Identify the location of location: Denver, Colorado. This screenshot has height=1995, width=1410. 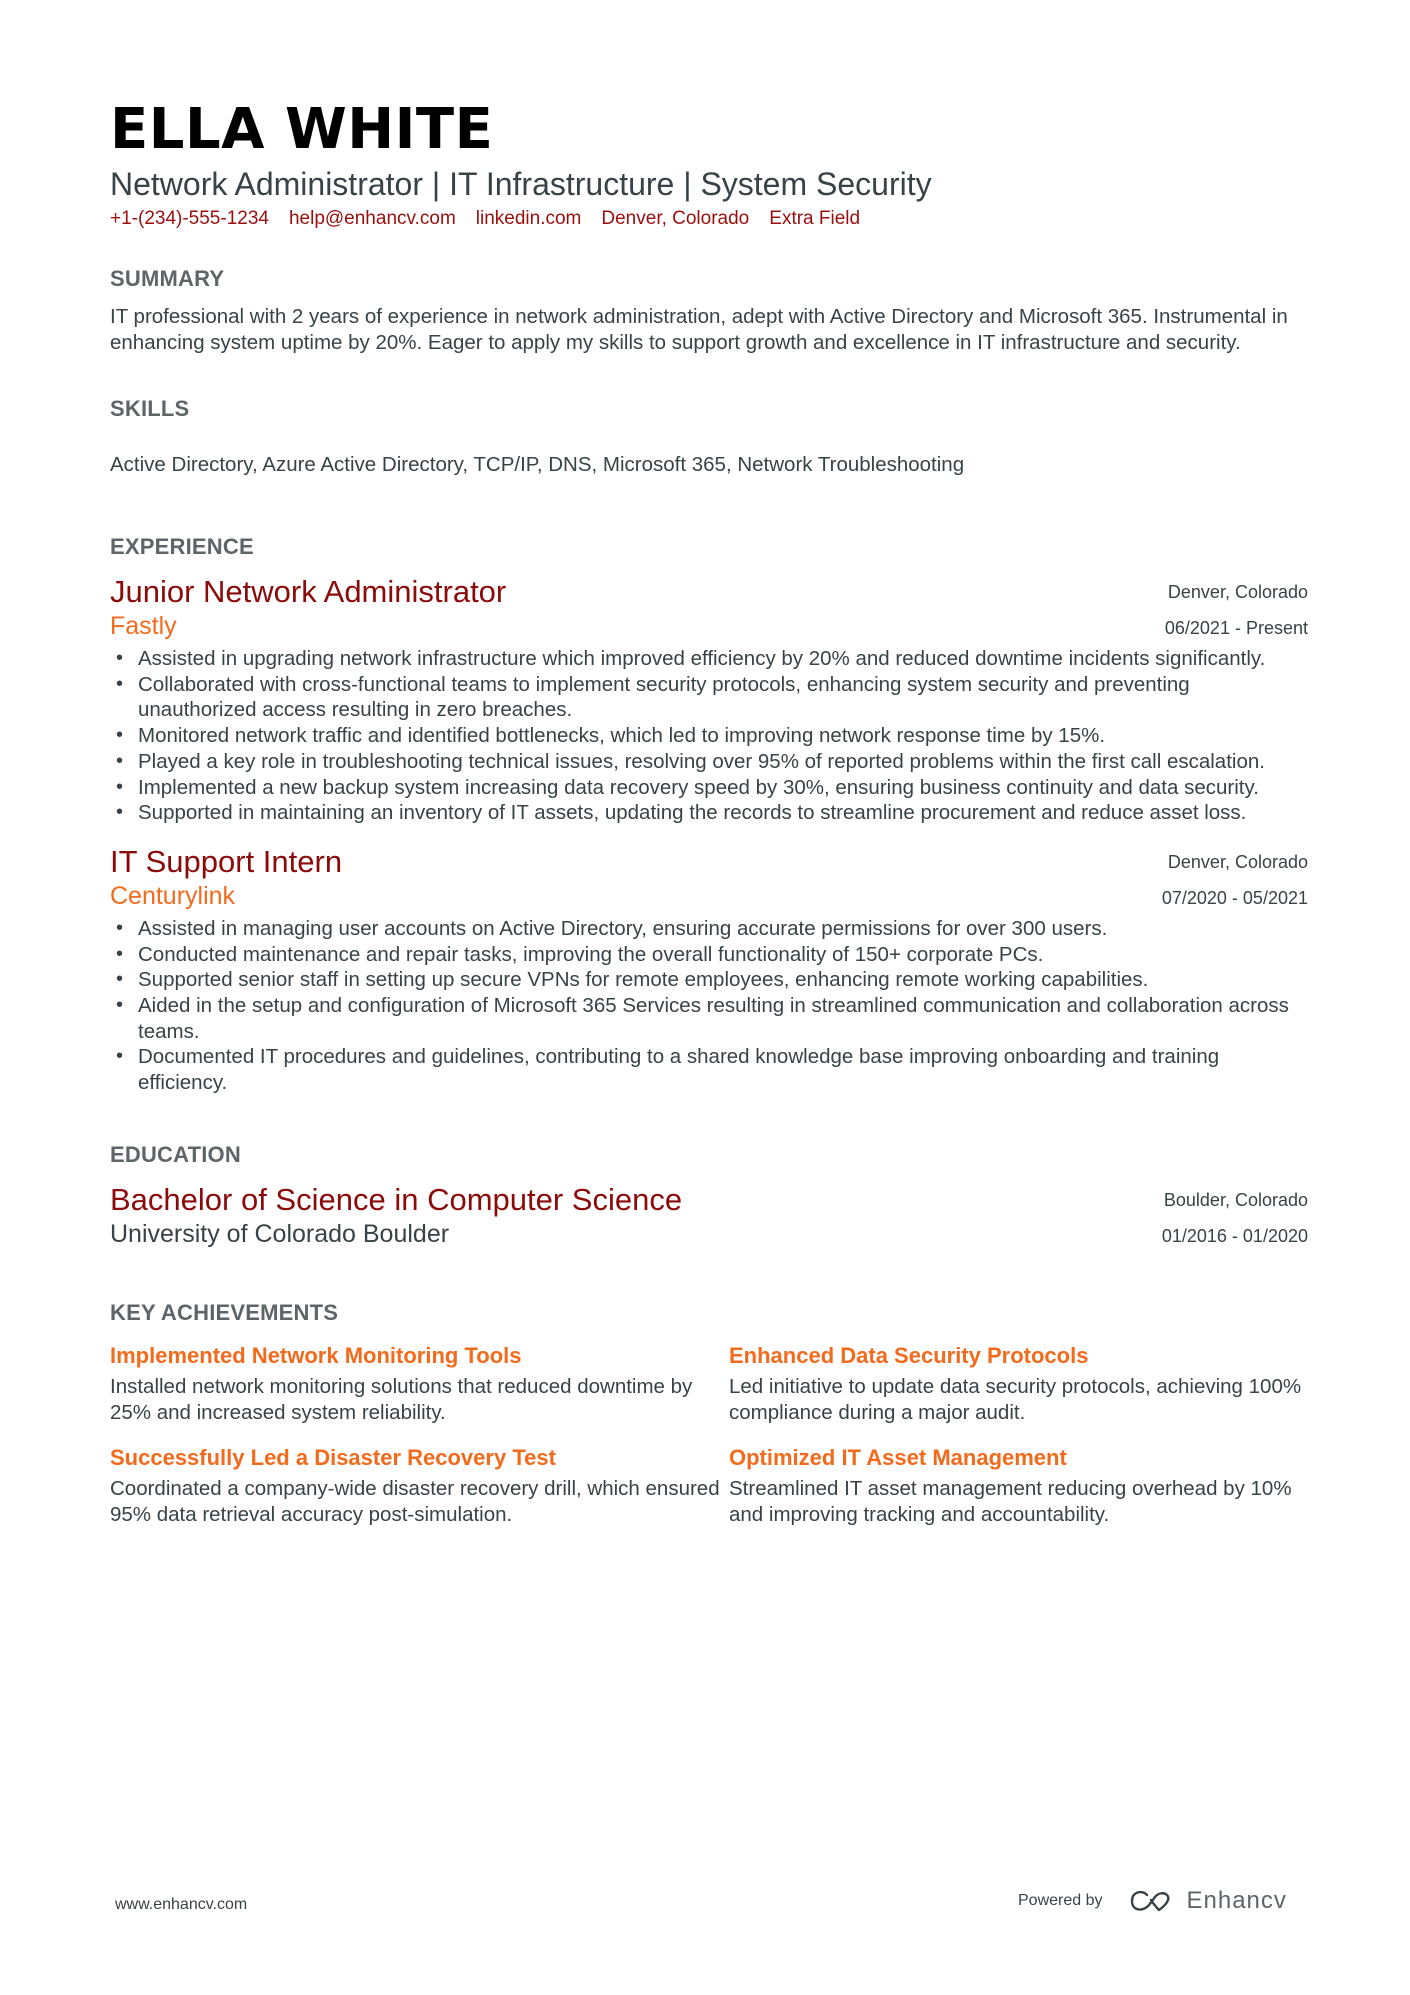
(675, 218).